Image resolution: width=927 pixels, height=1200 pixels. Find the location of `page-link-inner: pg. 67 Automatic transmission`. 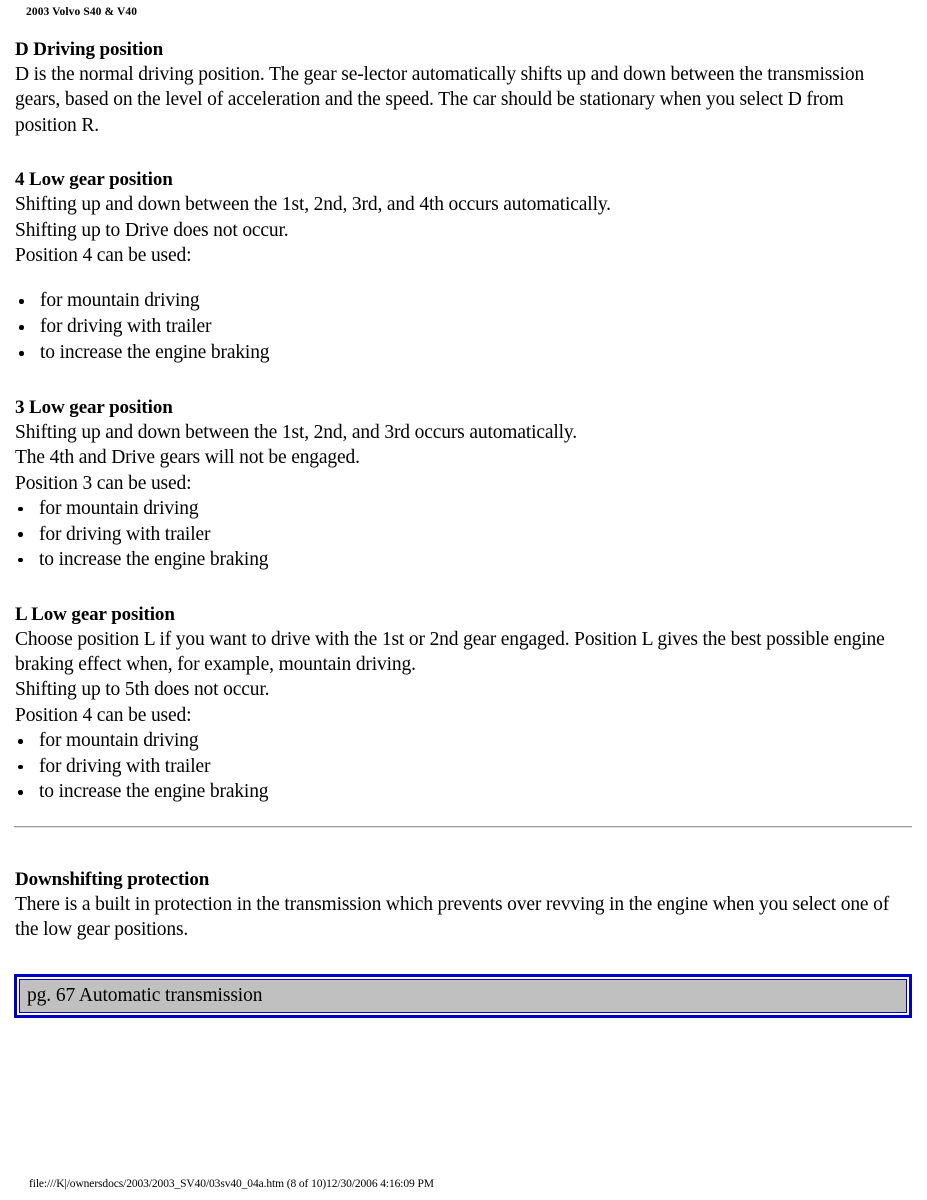

page-link-inner: pg. 67 Automatic transmission is located at coordinates (463, 996).